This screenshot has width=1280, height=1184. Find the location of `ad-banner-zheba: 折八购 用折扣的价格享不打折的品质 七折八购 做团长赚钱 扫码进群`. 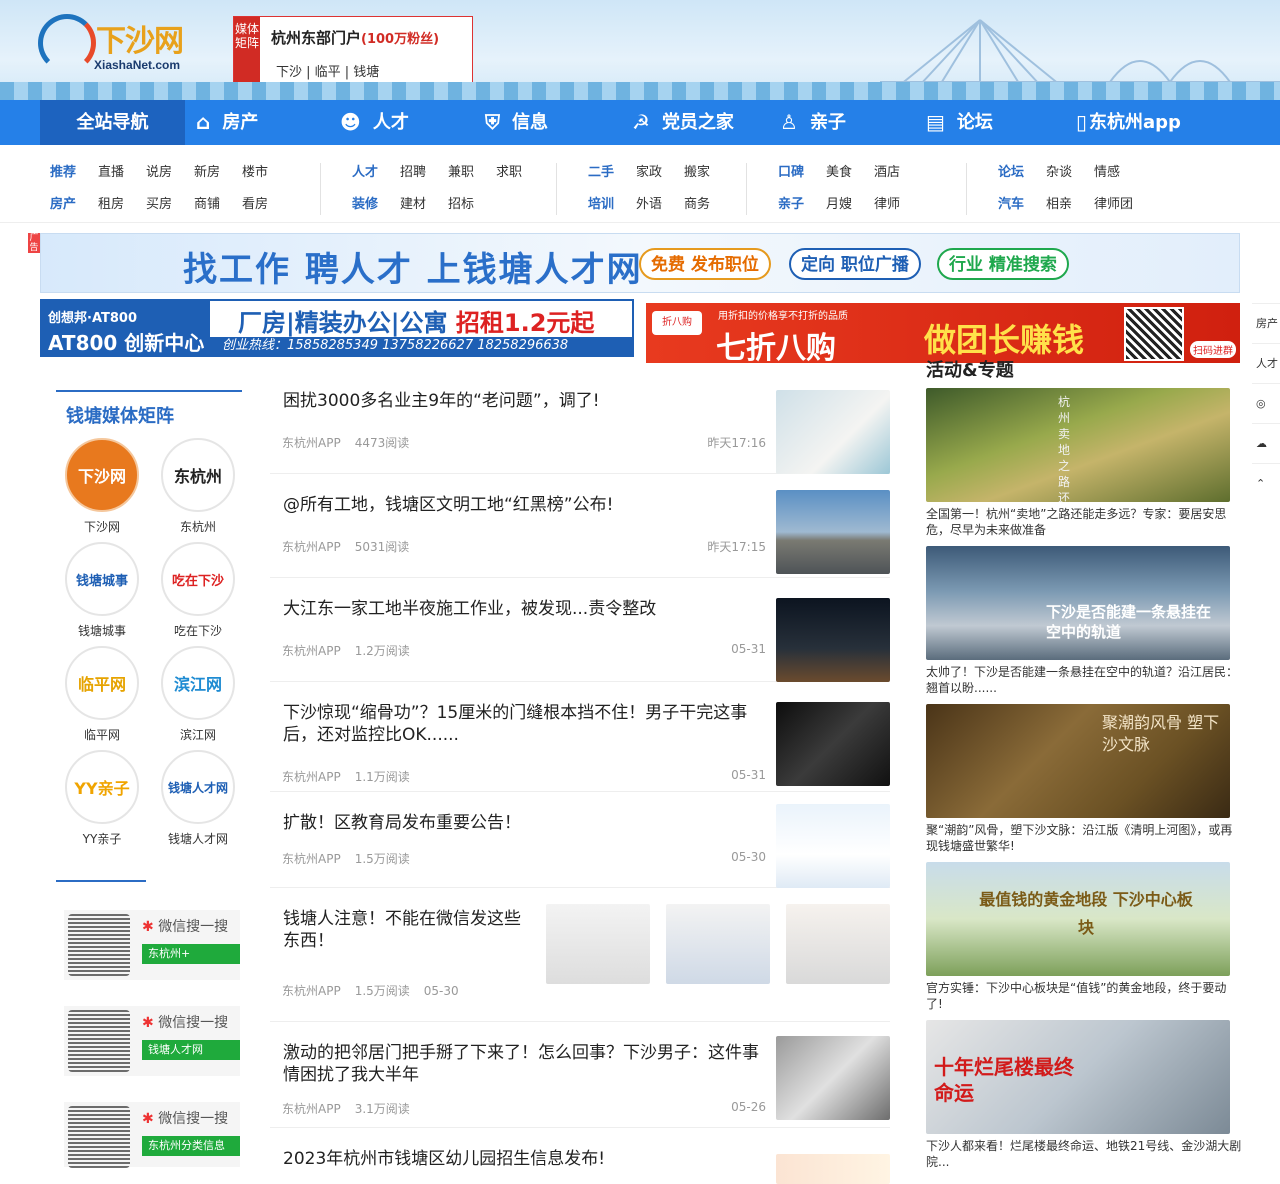

ad-banner-zheba: 折八购 用折扣的价格享不打折的品质 七折八购 做团长赚钱 扫码进群 is located at coordinates (943, 333).